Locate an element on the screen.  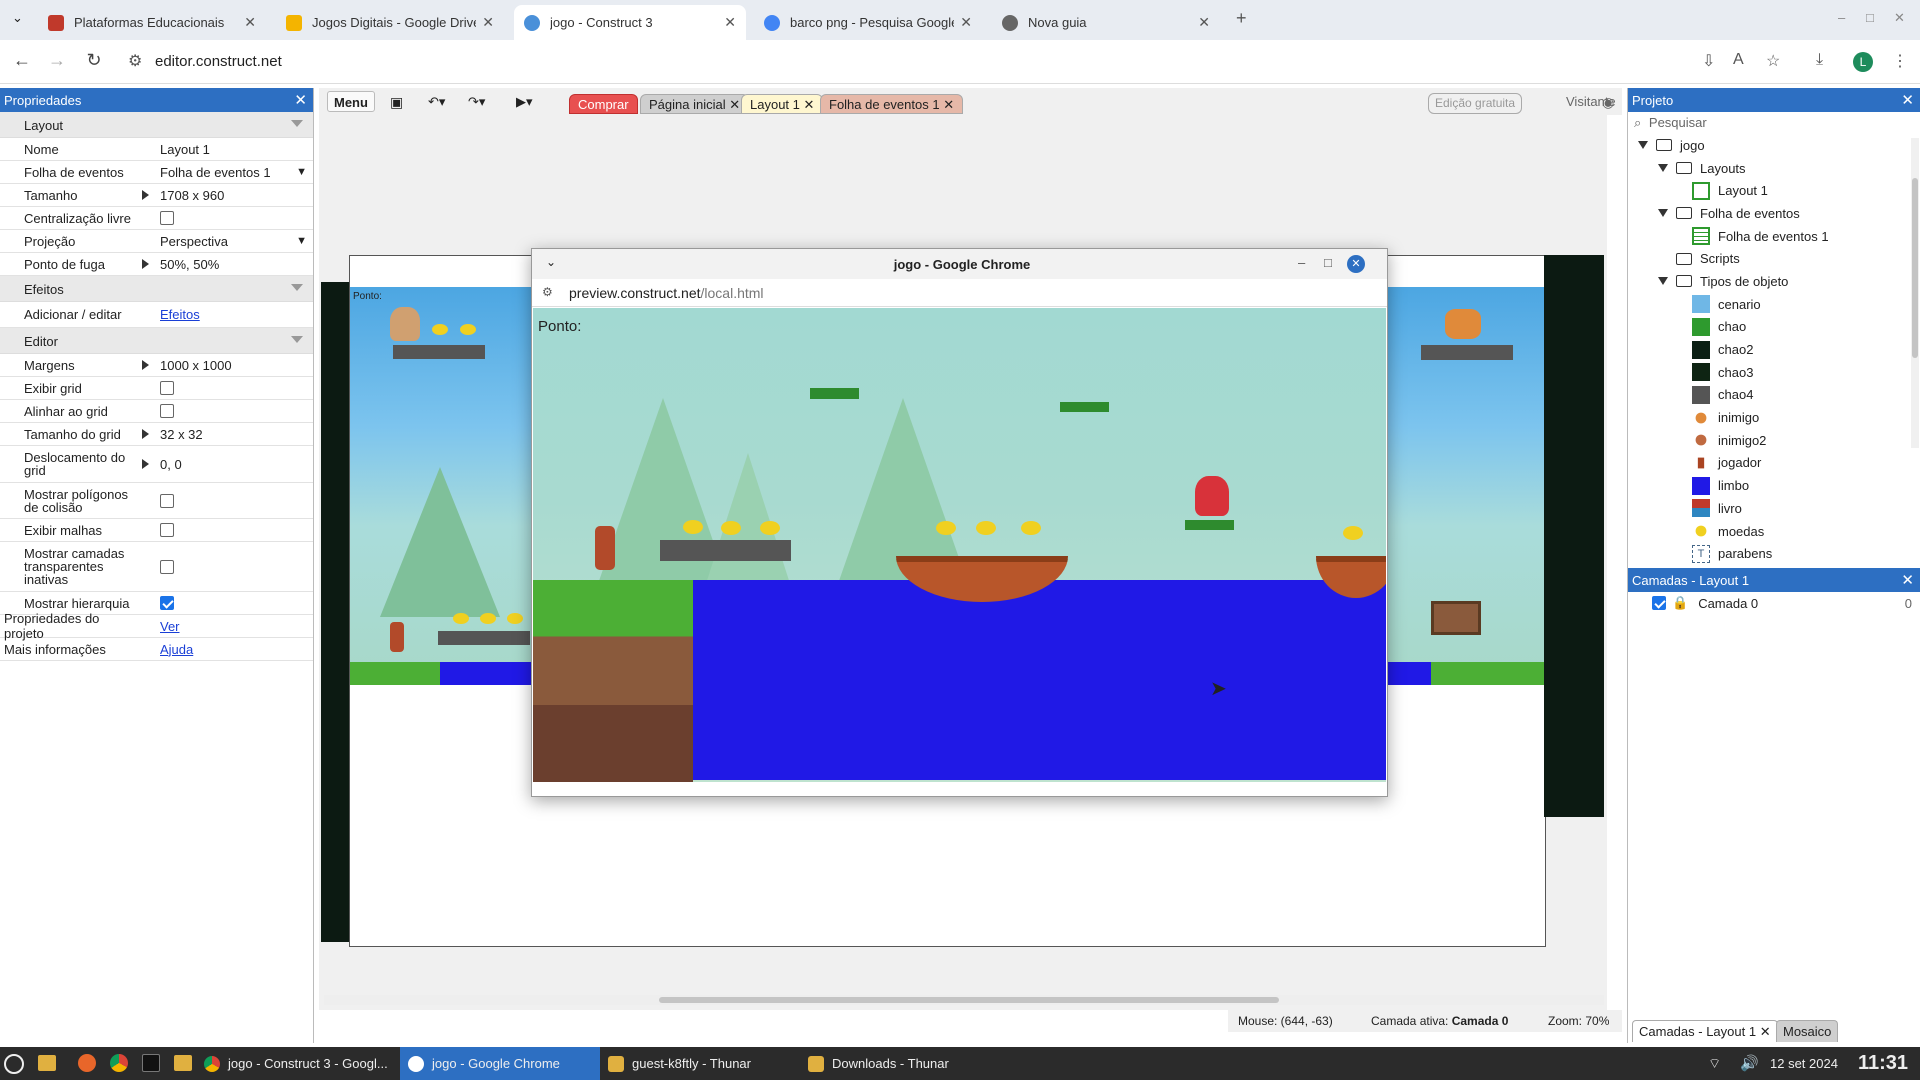
alinhar-grid-checkbox is located at coordinates (167, 411).